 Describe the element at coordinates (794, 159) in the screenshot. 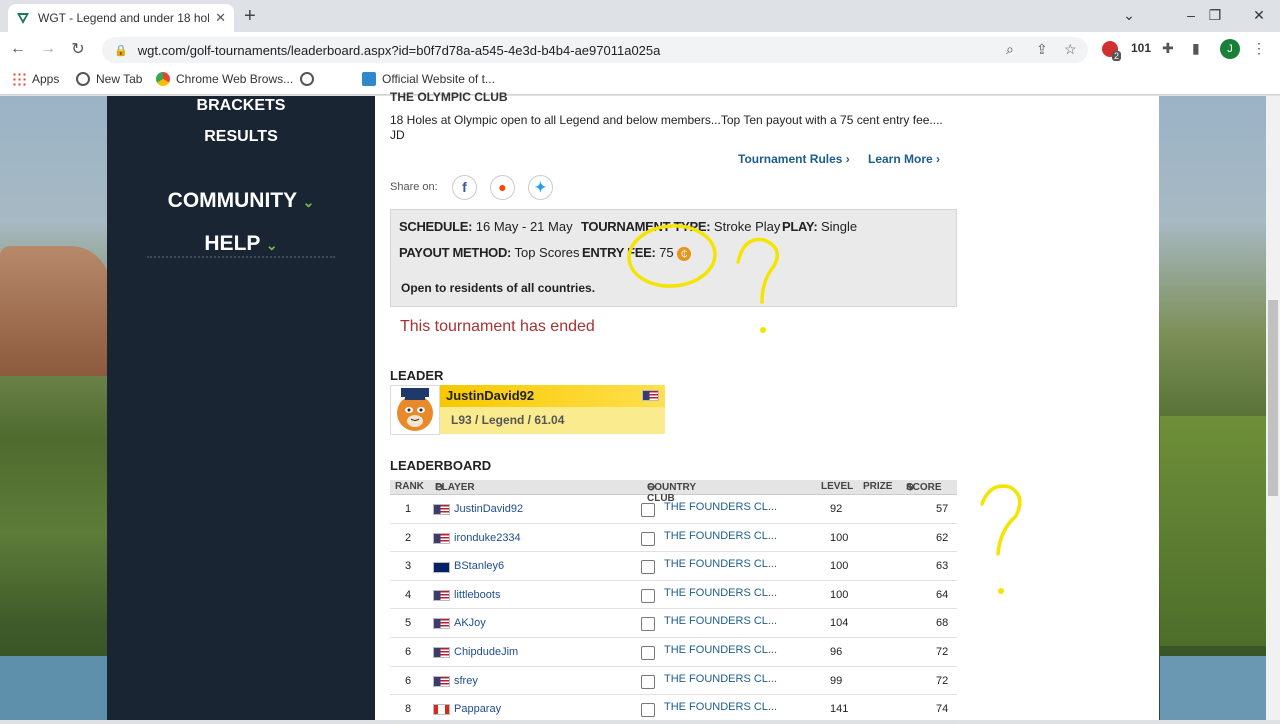

I see `tournament-rules-link: Tournament Rules ›` at that location.